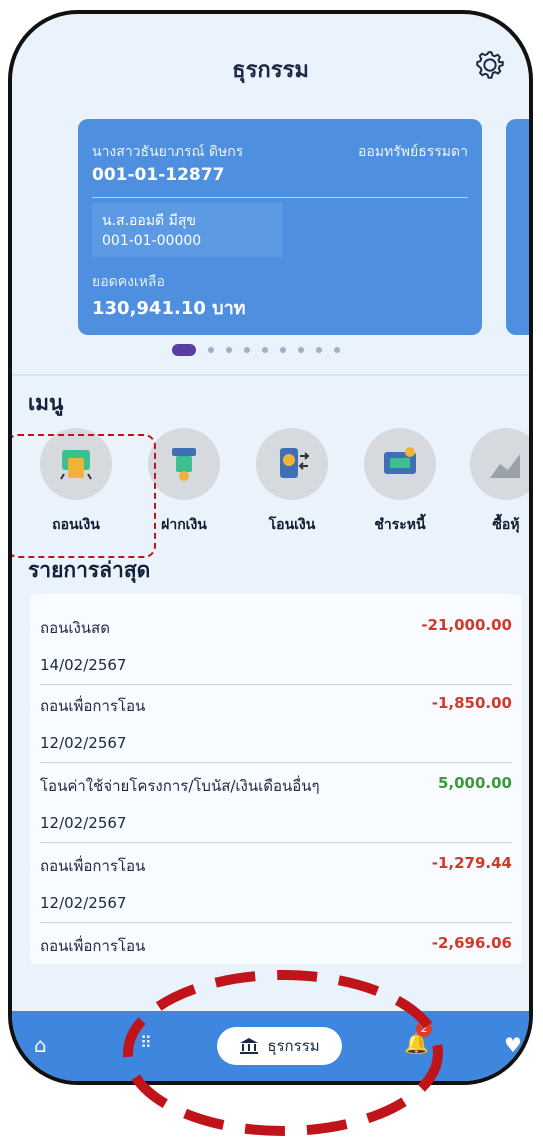 Image resolution: width=543 pixels, height=1142 pixels. What do you see at coordinates (184, 464) in the screenshot?
I see `deposit-icon` at bounding box center [184, 464].